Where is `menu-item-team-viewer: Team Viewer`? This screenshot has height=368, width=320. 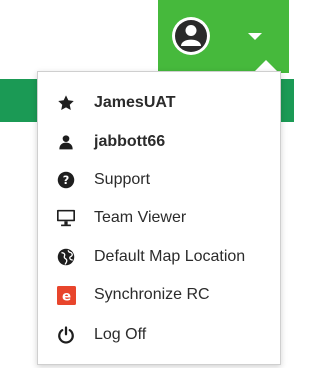
menu-item-team-viewer: Team Viewer is located at coordinates (159, 218).